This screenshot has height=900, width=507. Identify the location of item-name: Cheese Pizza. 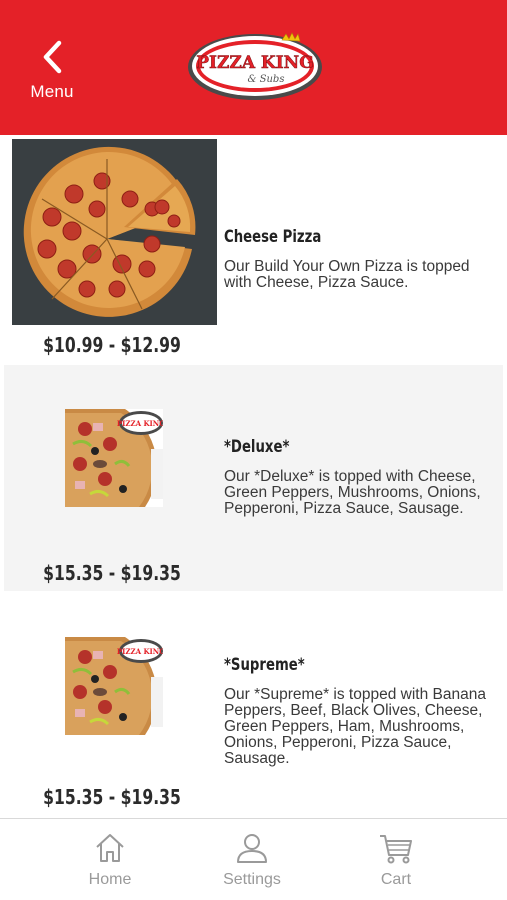
(273, 237).